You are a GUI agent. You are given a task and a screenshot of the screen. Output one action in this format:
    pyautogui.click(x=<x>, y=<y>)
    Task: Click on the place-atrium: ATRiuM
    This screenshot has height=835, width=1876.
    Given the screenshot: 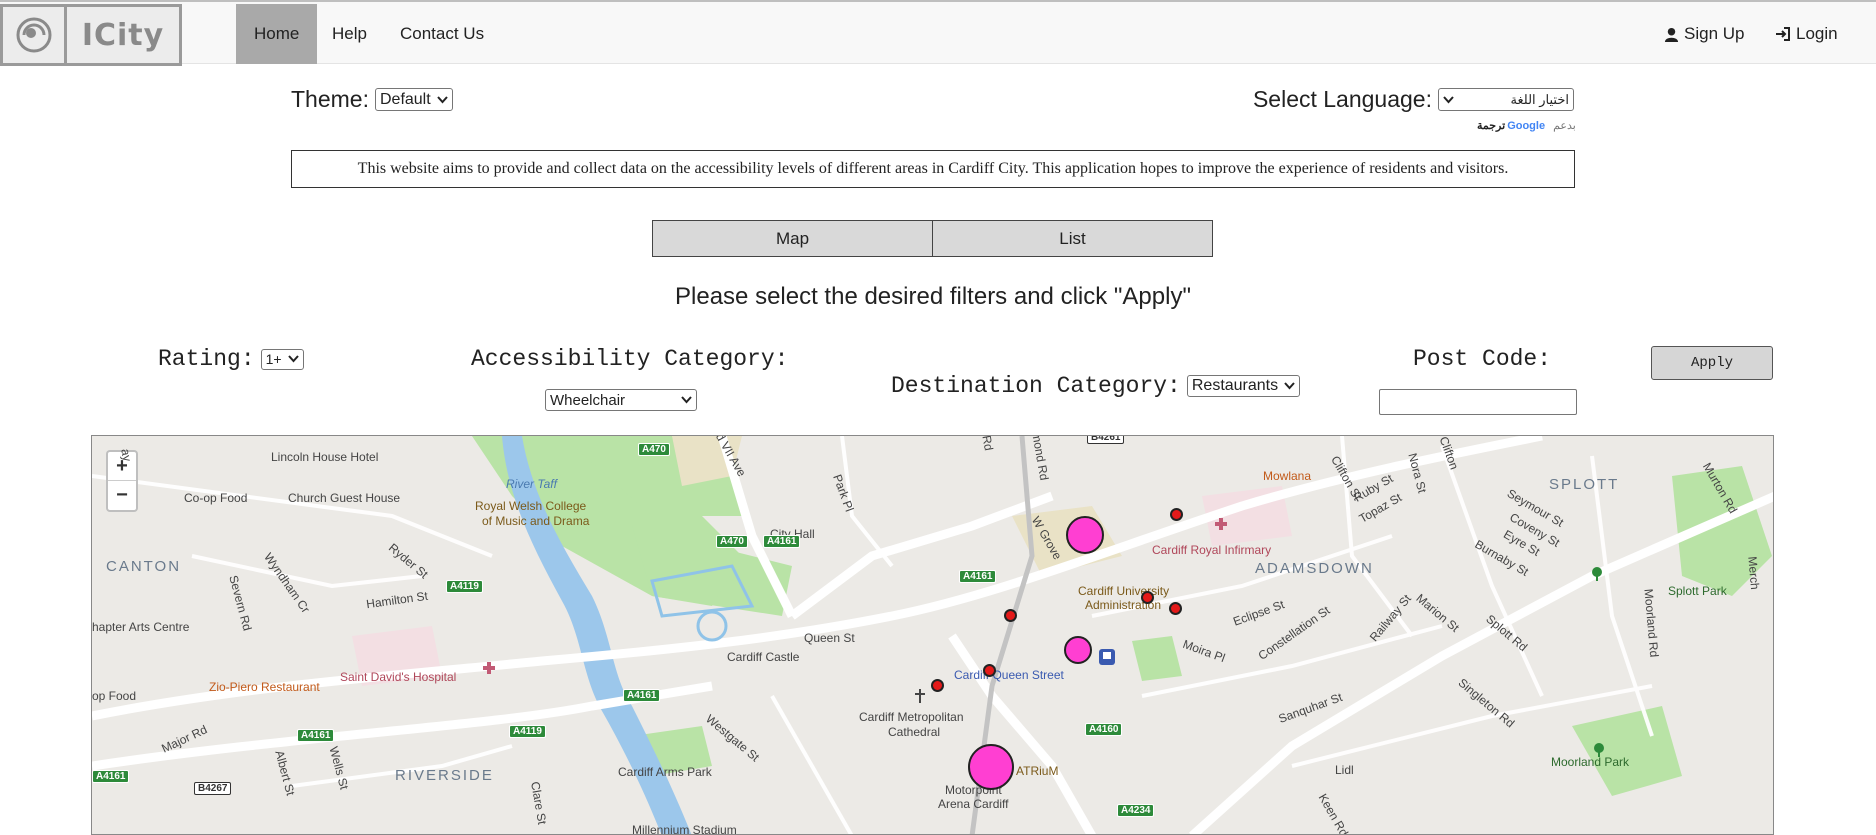 What is the action you would take?
    pyautogui.click(x=1037, y=771)
    